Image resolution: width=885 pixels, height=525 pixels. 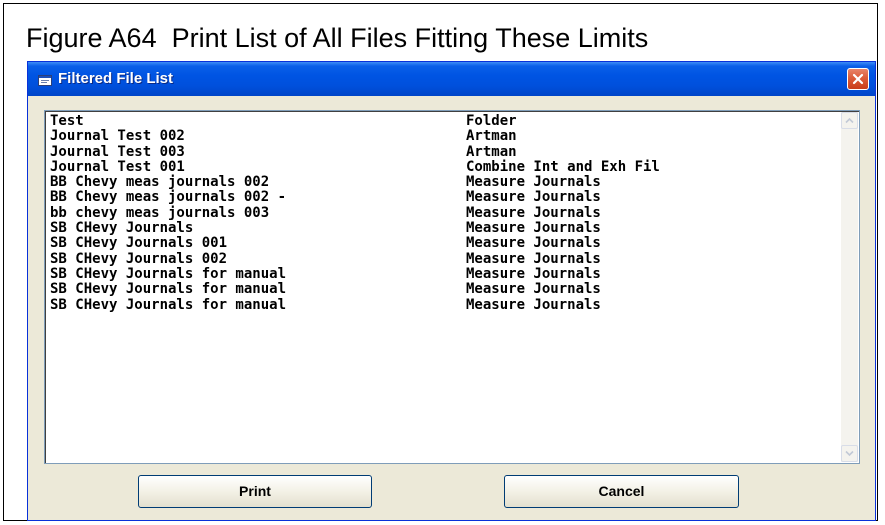 What do you see at coordinates (442, 151) in the screenshot?
I see `list-item: Journal Test 003 Artman` at bounding box center [442, 151].